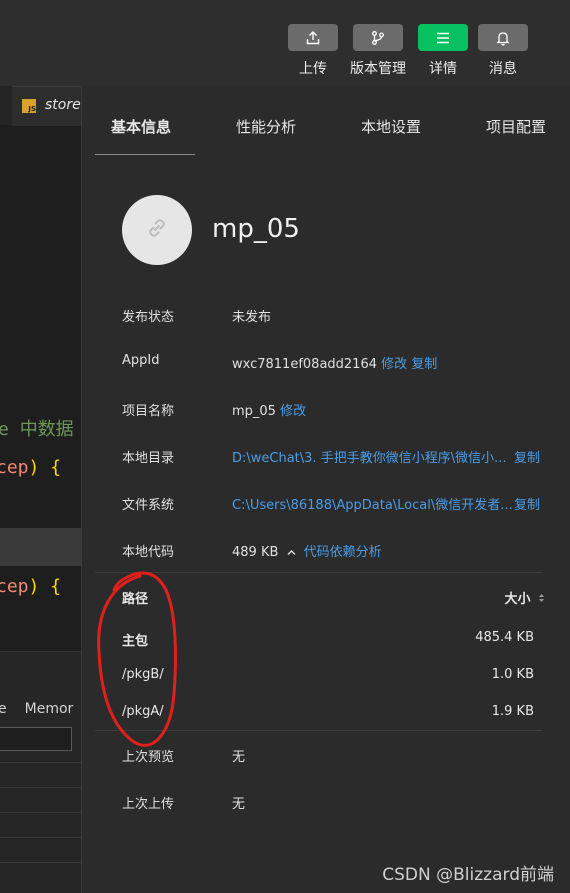 This screenshot has height=893, width=570. Describe the element at coordinates (148, 317) in the screenshot. I see `status-label: 发布状态` at that location.